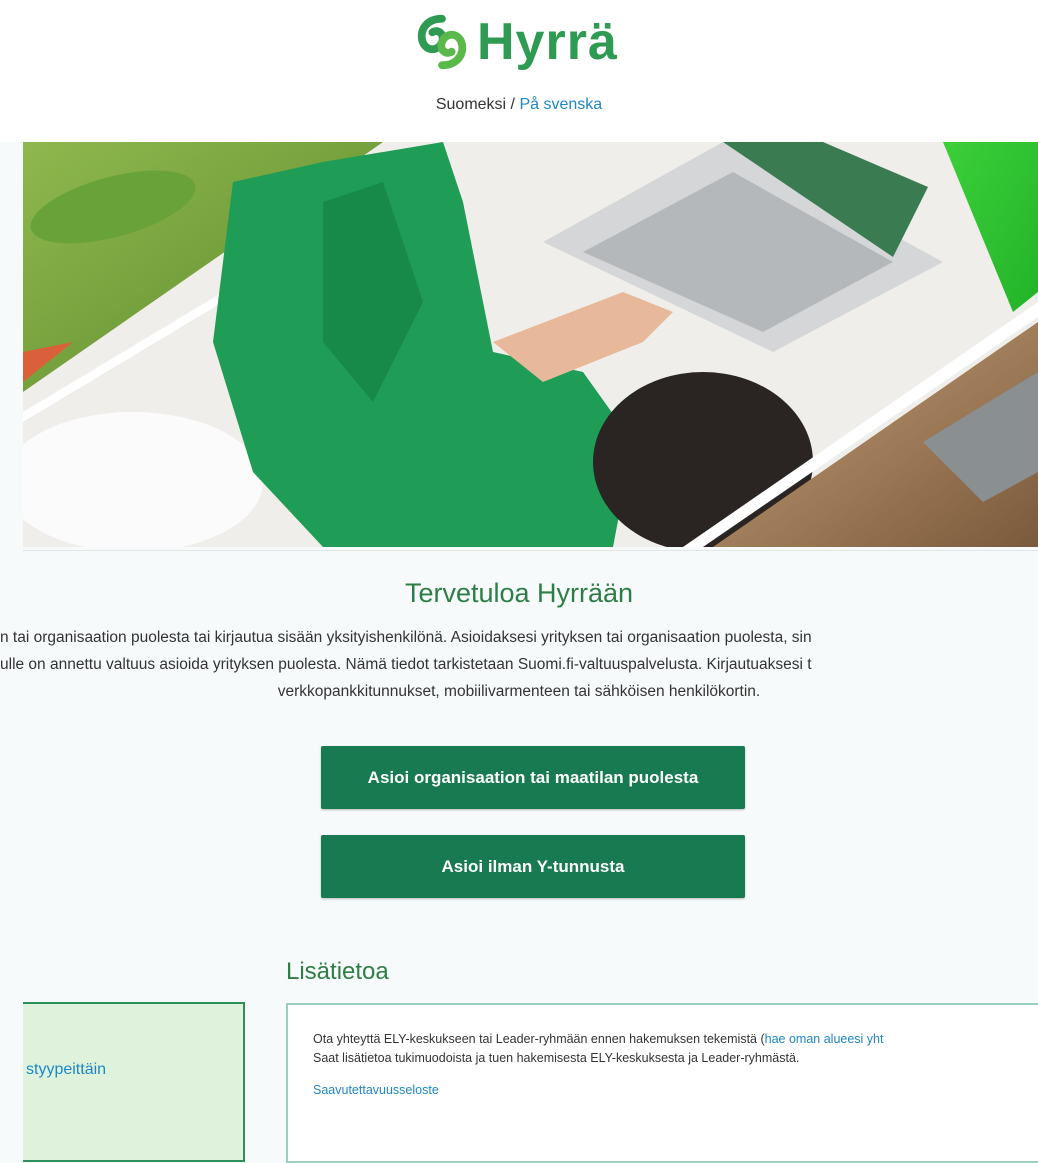  What do you see at coordinates (519, 593) in the screenshot?
I see `welcome-title: Tervetuloa Hyrrään` at bounding box center [519, 593].